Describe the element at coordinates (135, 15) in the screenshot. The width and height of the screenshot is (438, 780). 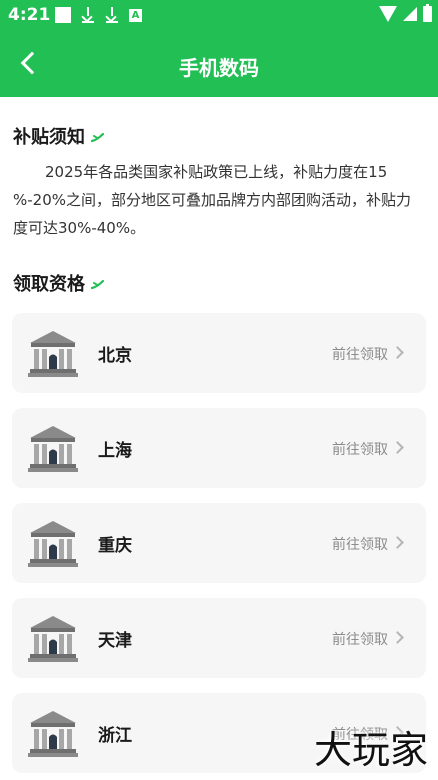
I see `a-font-icon: A` at that location.